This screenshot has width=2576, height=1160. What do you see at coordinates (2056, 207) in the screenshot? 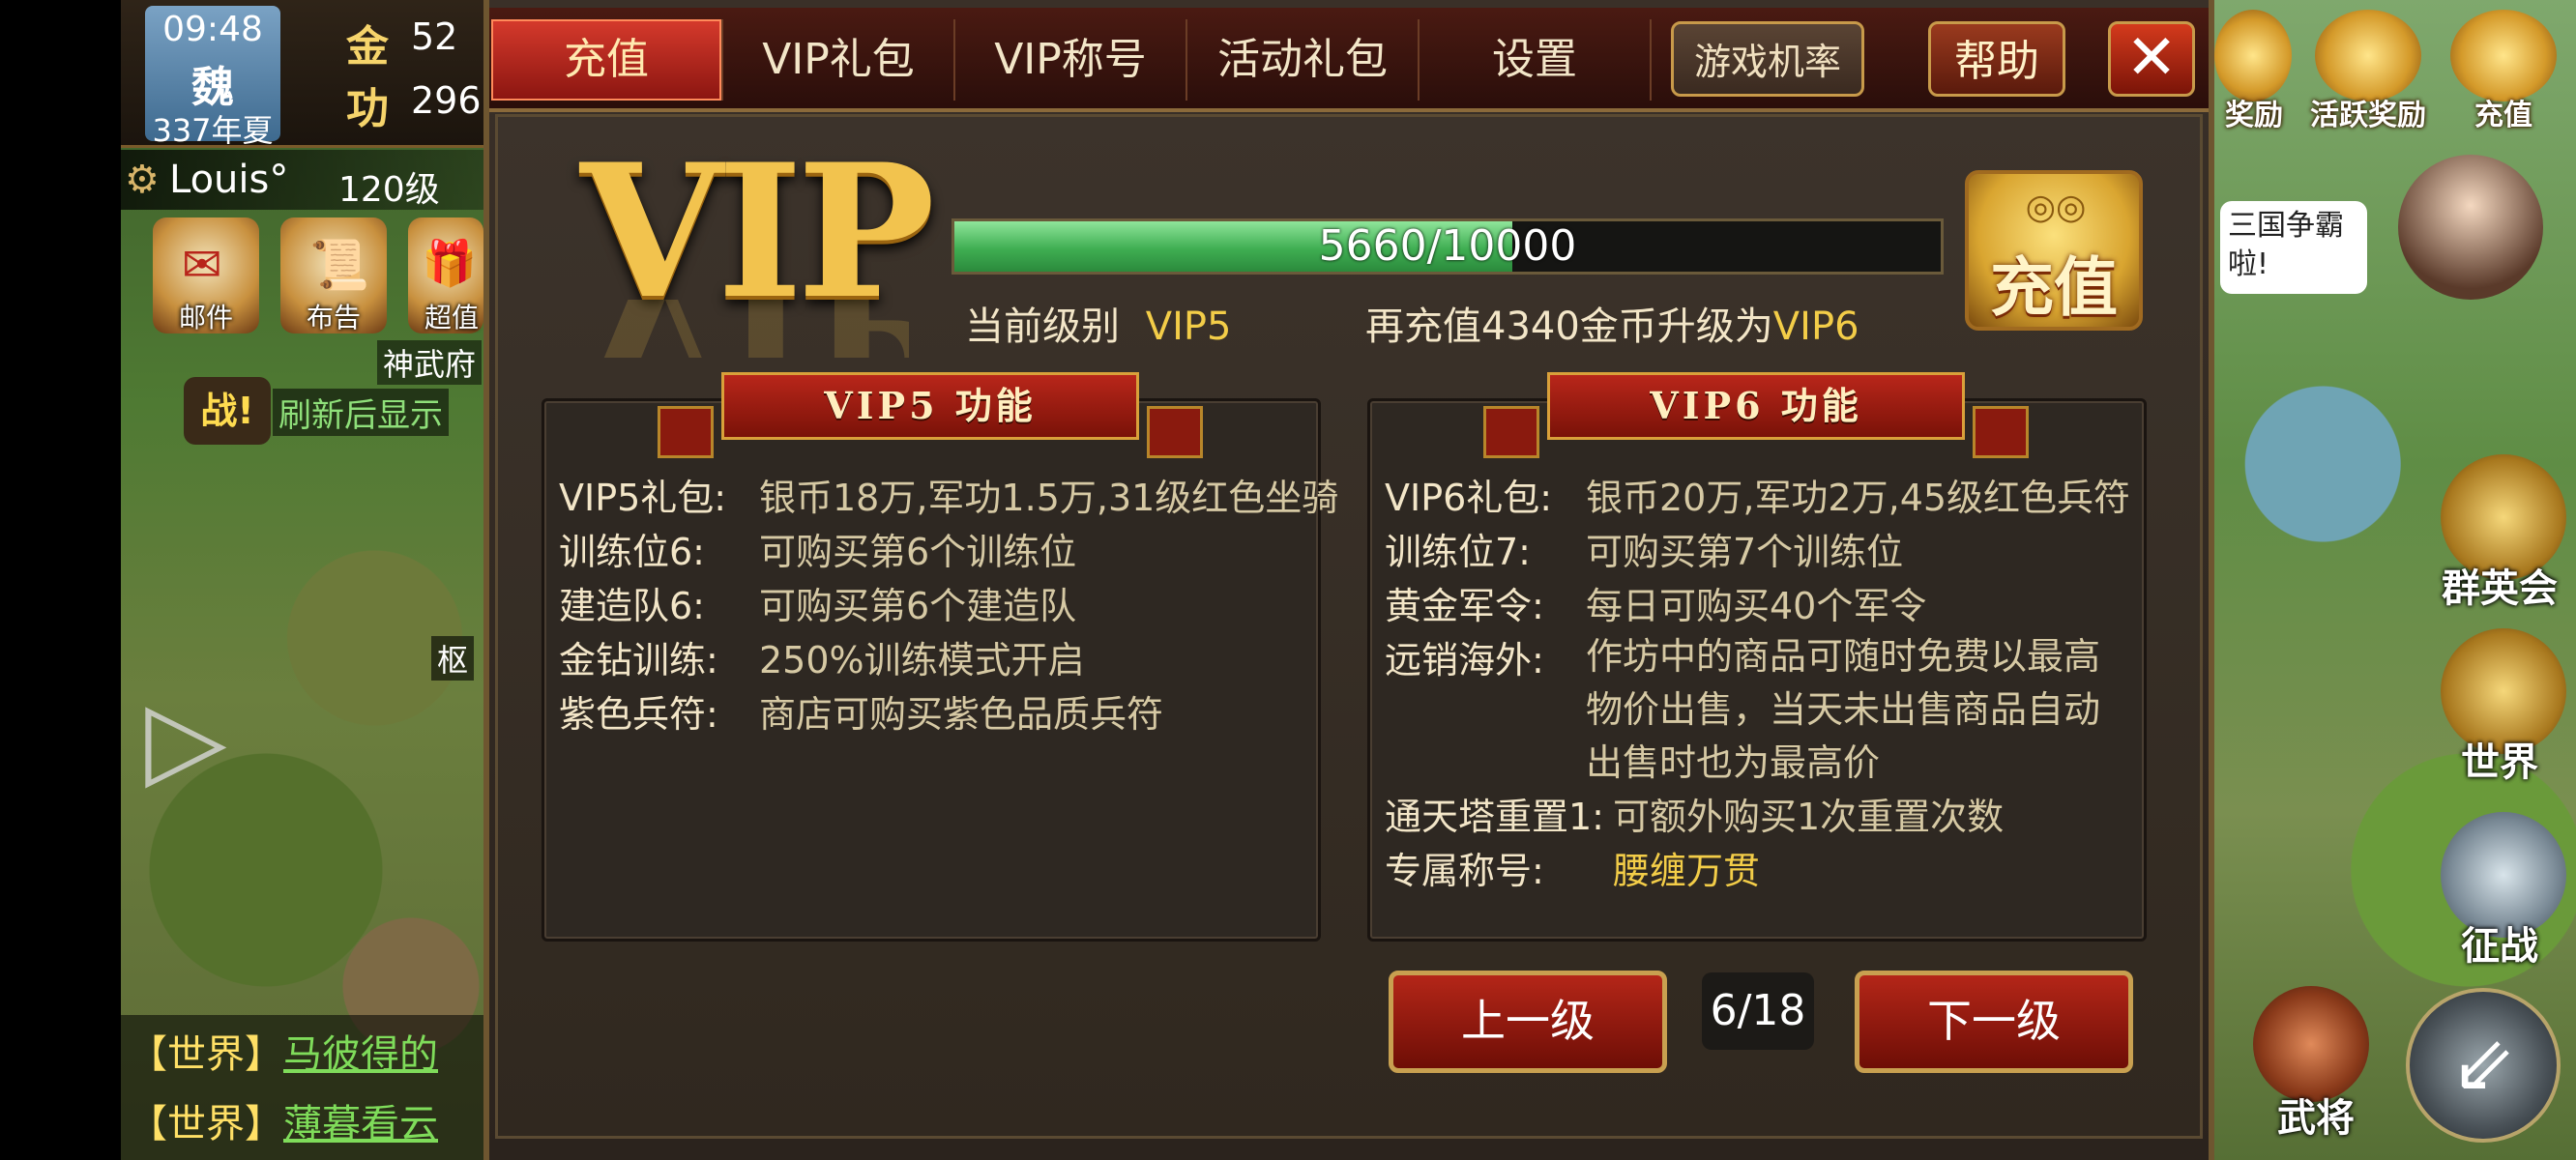
I see `coins-icon: ◎◎` at bounding box center [2056, 207].